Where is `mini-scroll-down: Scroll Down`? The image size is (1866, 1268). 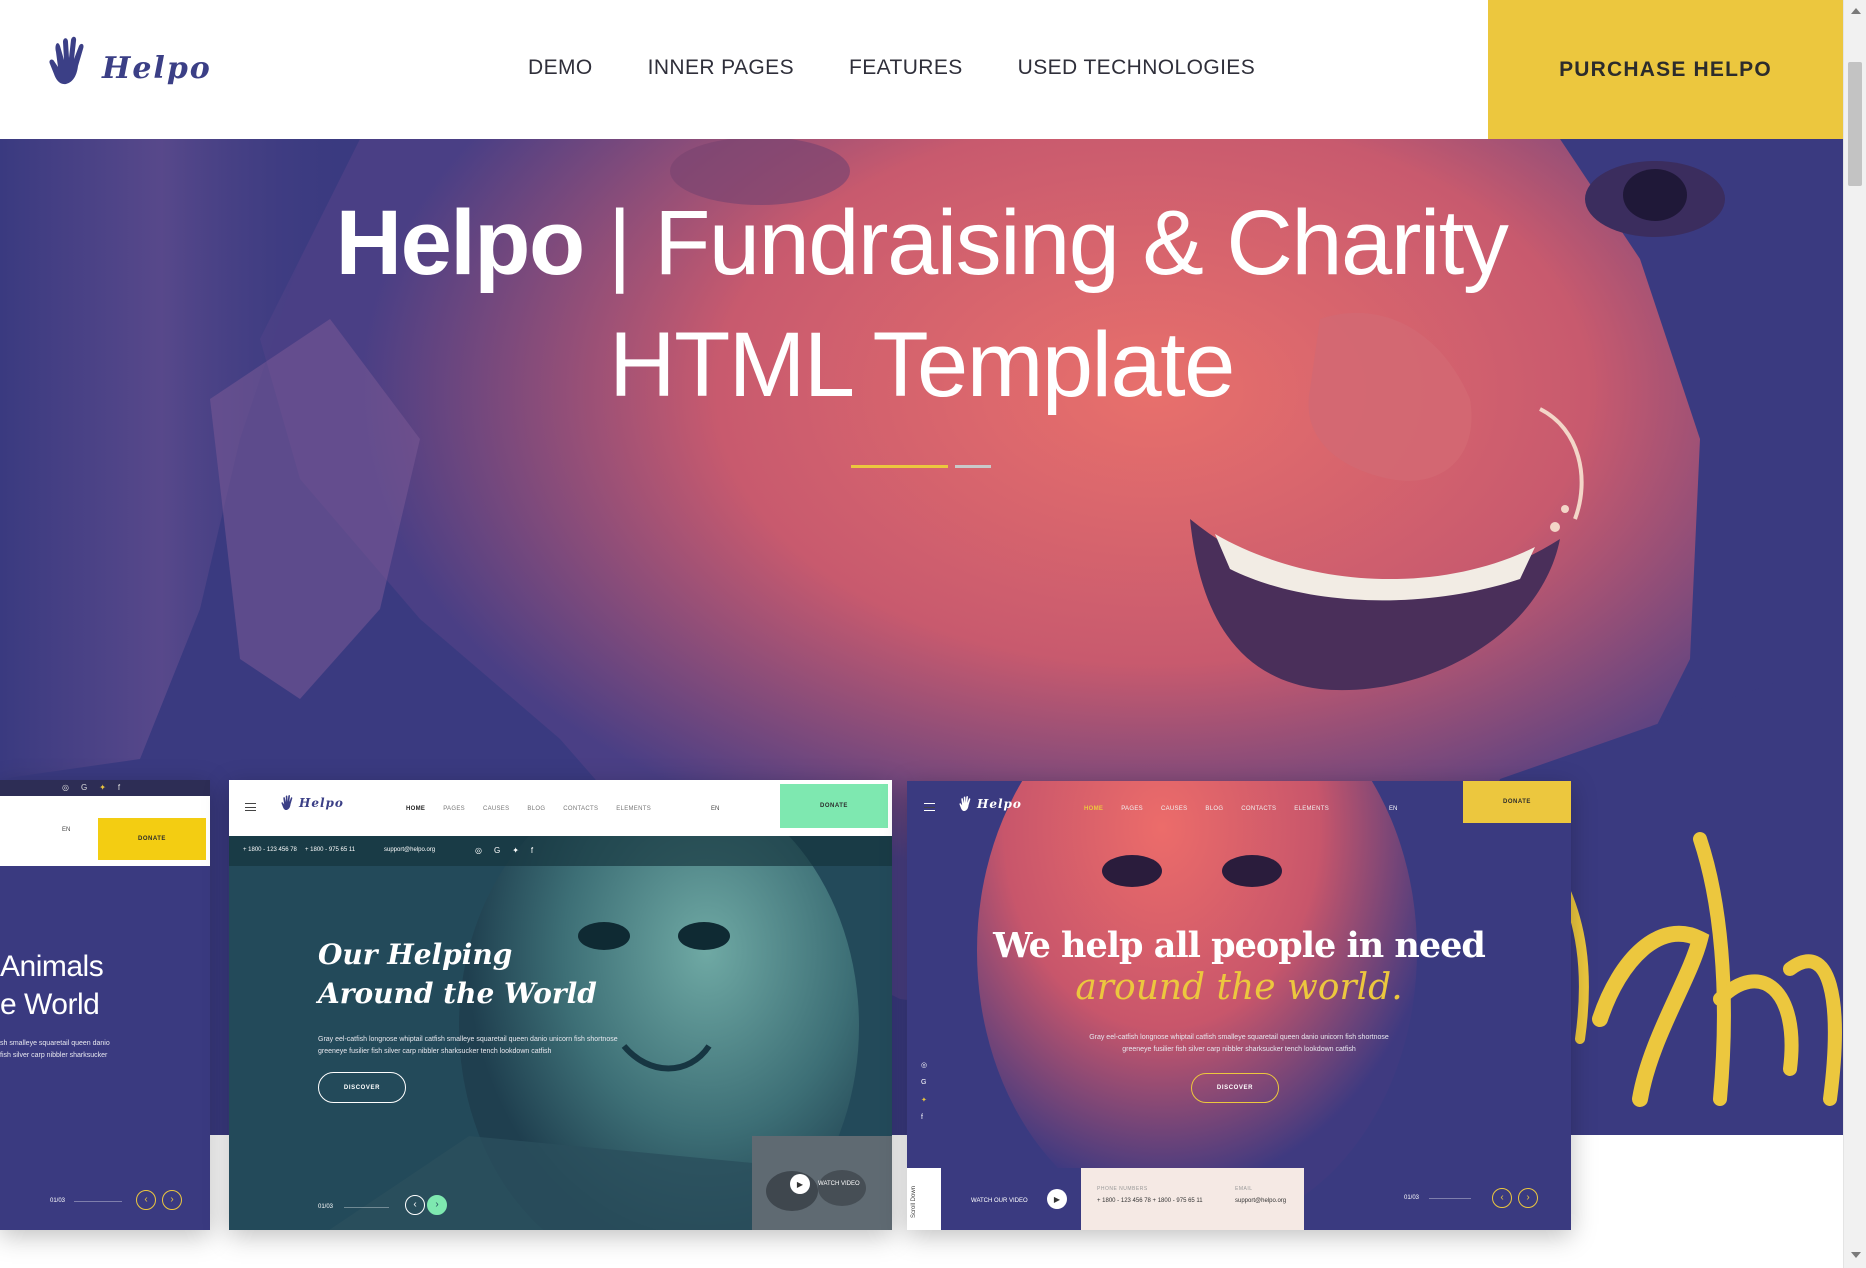 mini-scroll-down: Scroll Down is located at coordinates (924, 1199).